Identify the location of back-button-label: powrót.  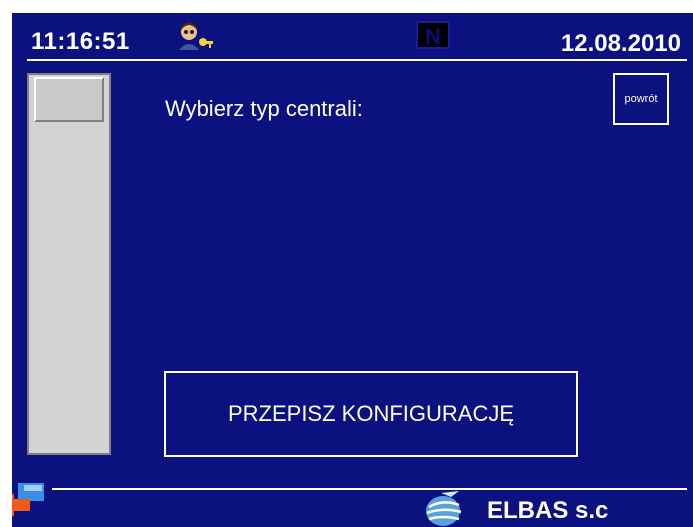
(641, 99).